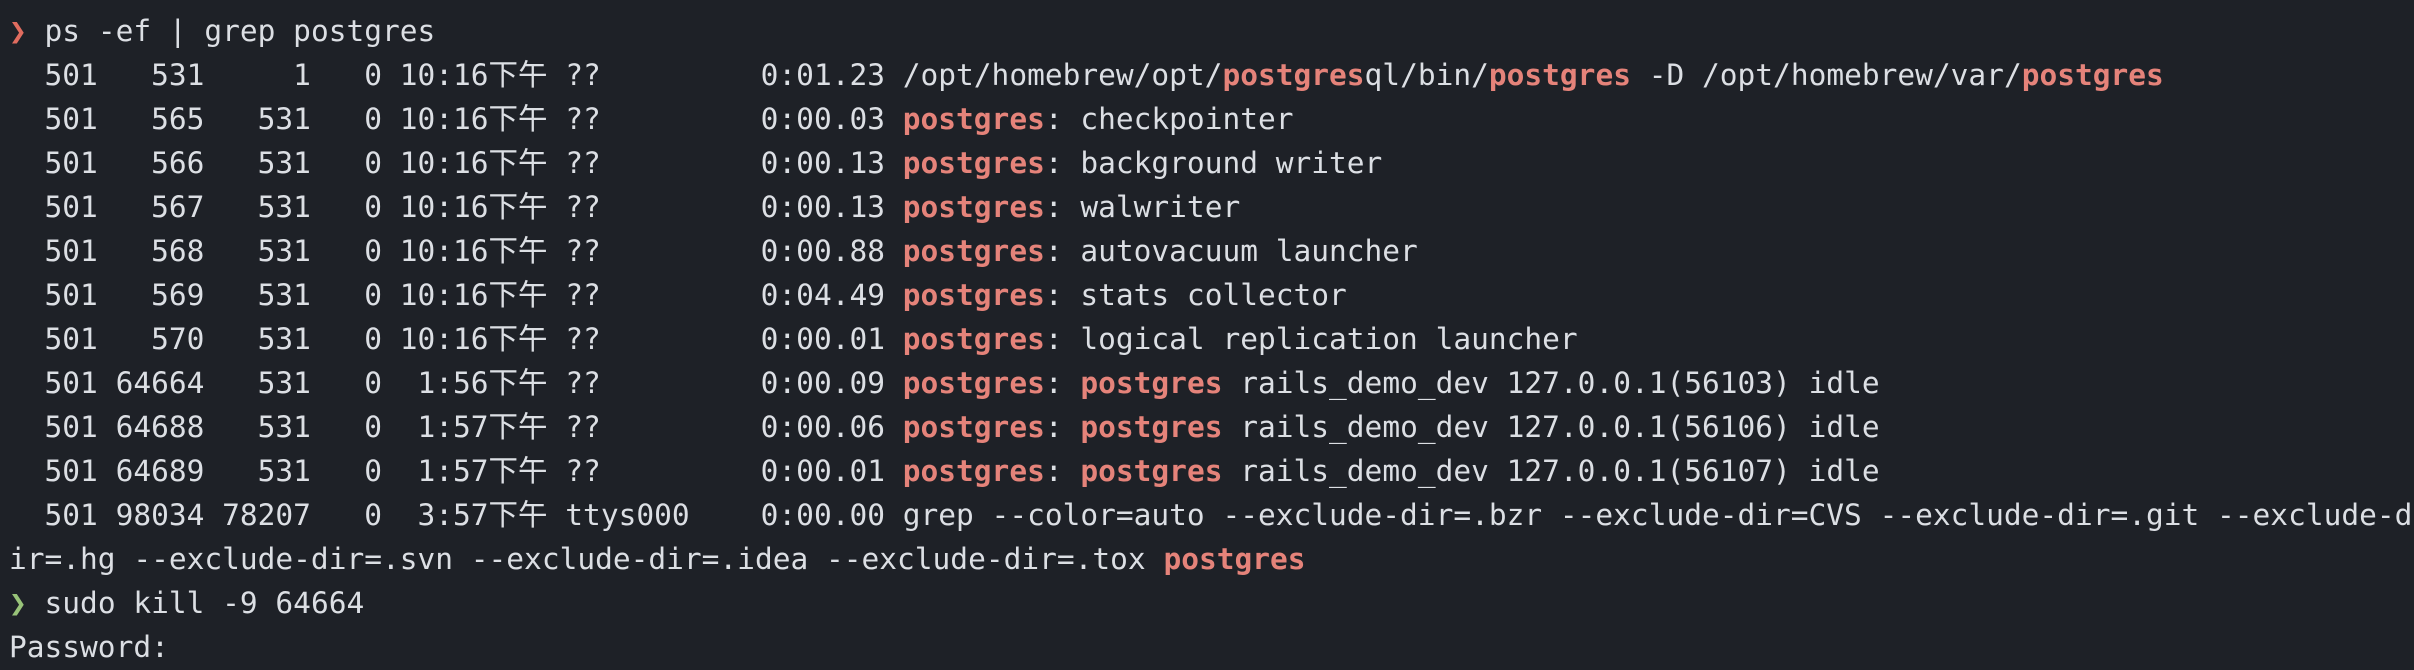 The image size is (2414, 670). Describe the element at coordinates (1169, 119) in the screenshot. I see `command-segment: : checkpointer` at that location.